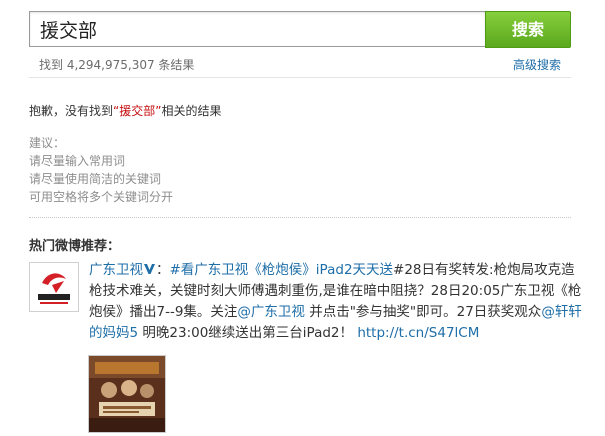 The image size is (605, 436). Describe the element at coordinates (418, 333) in the screenshot. I see `short-url-link: http://t.cn/S47lCM` at that location.